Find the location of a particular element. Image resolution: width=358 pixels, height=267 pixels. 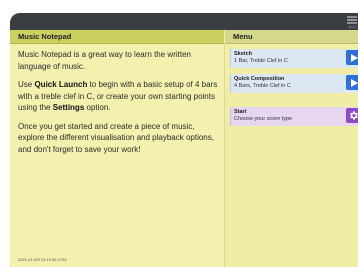

quick-composition-launch-button is located at coordinates (352, 82).